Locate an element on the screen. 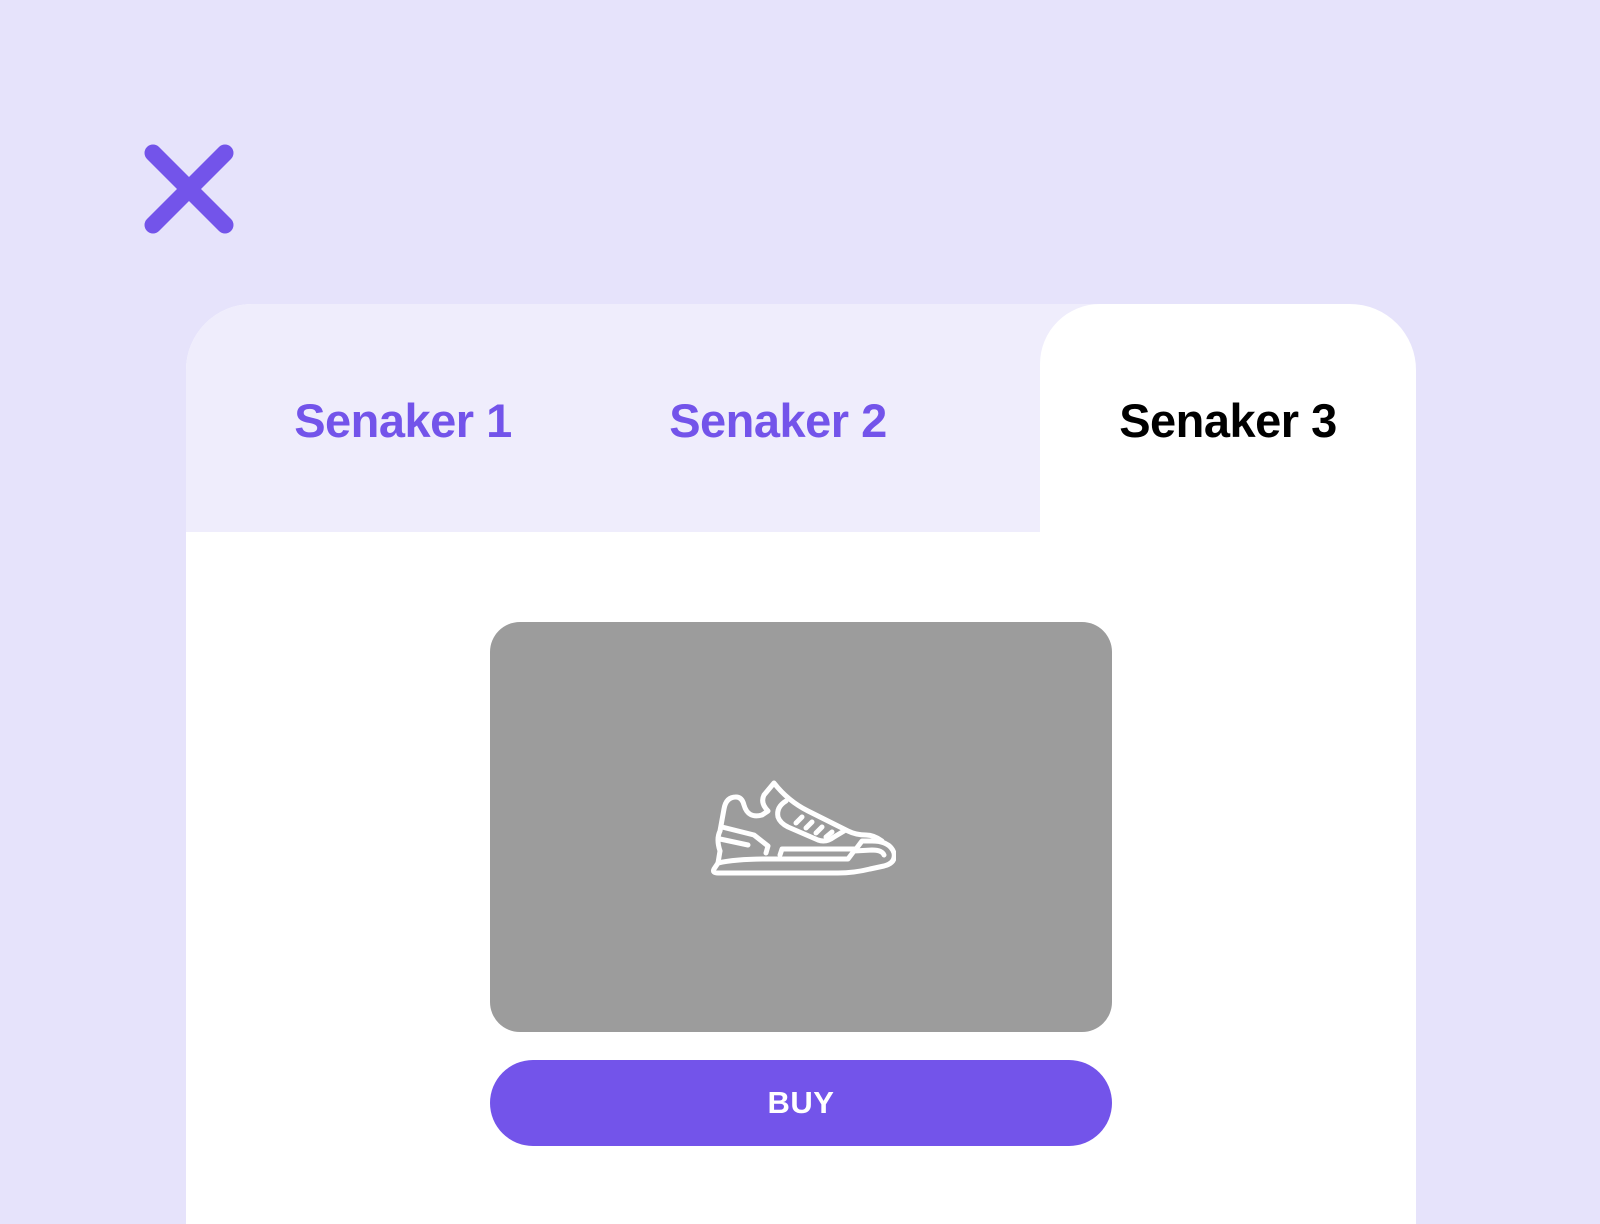  sneaker-icon is located at coordinates (801, 827).